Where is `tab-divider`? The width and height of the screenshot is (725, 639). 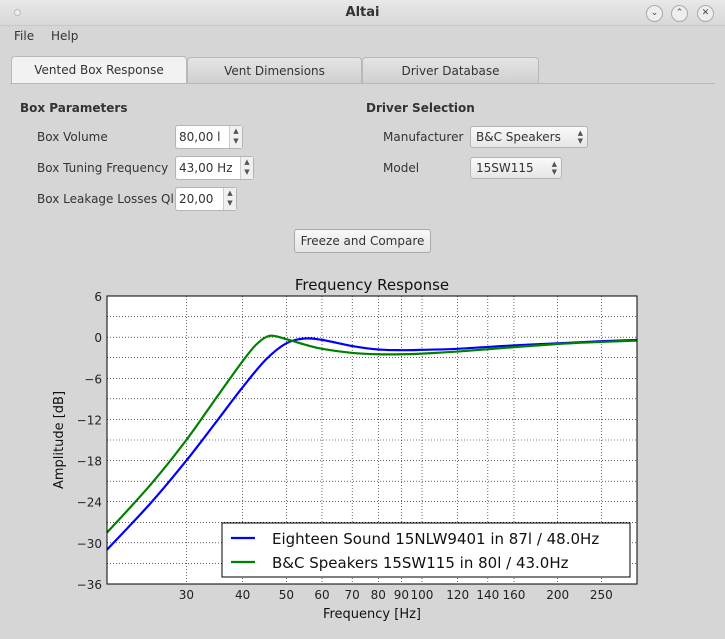 tab-divider is located at coordinates (362, 83).